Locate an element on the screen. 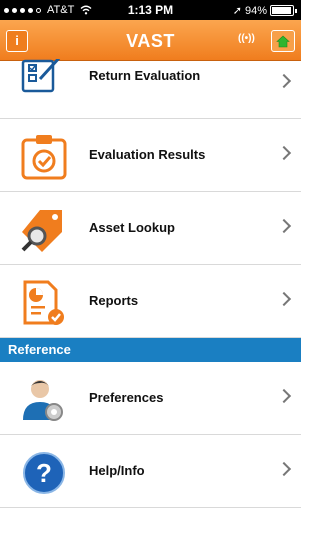 This screenshot has height=535, width=320. battery-percent: 94% is located at coordinates (255, 10).